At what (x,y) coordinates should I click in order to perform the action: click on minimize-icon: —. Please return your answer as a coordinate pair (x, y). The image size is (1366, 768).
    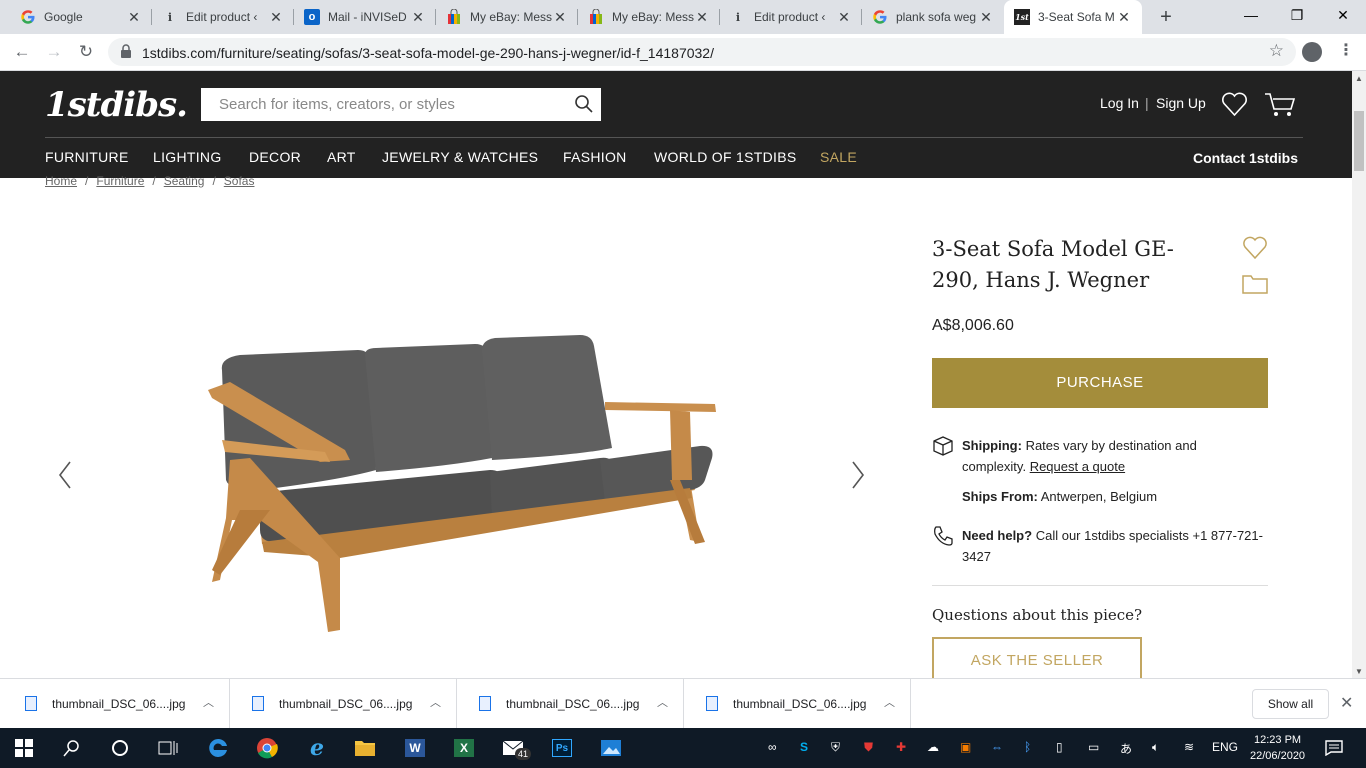
    Looking at the image, I should click on (1251, 15).